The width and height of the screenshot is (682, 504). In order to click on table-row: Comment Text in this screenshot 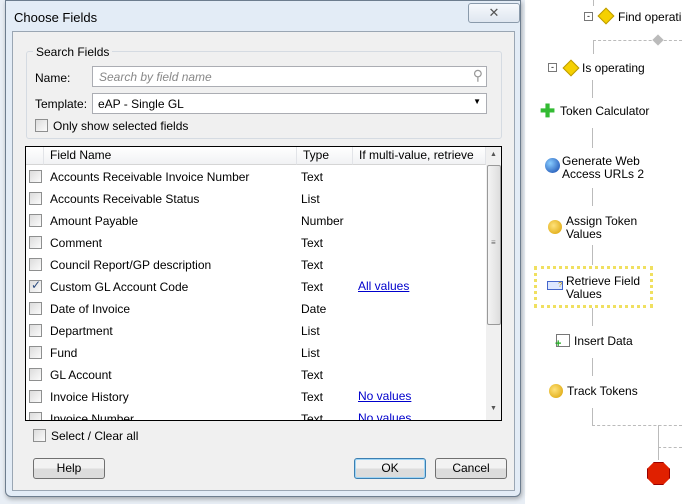, I will do `click(256, 243)`.